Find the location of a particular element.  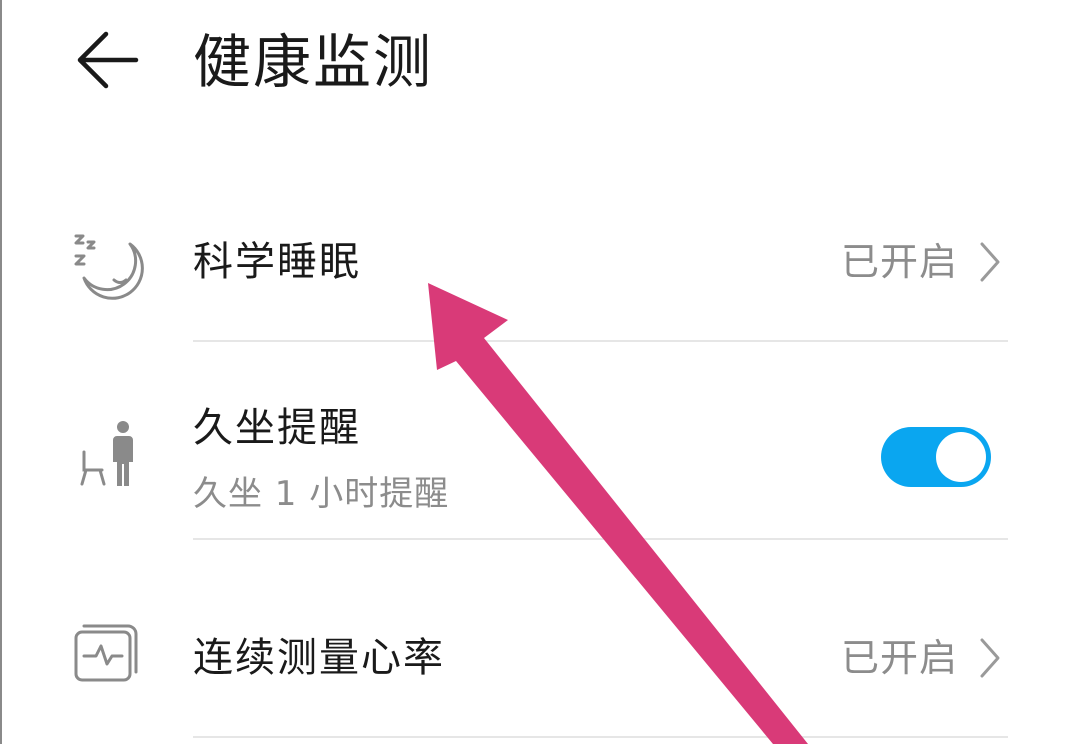

divider is located at coordinates (600, 737).